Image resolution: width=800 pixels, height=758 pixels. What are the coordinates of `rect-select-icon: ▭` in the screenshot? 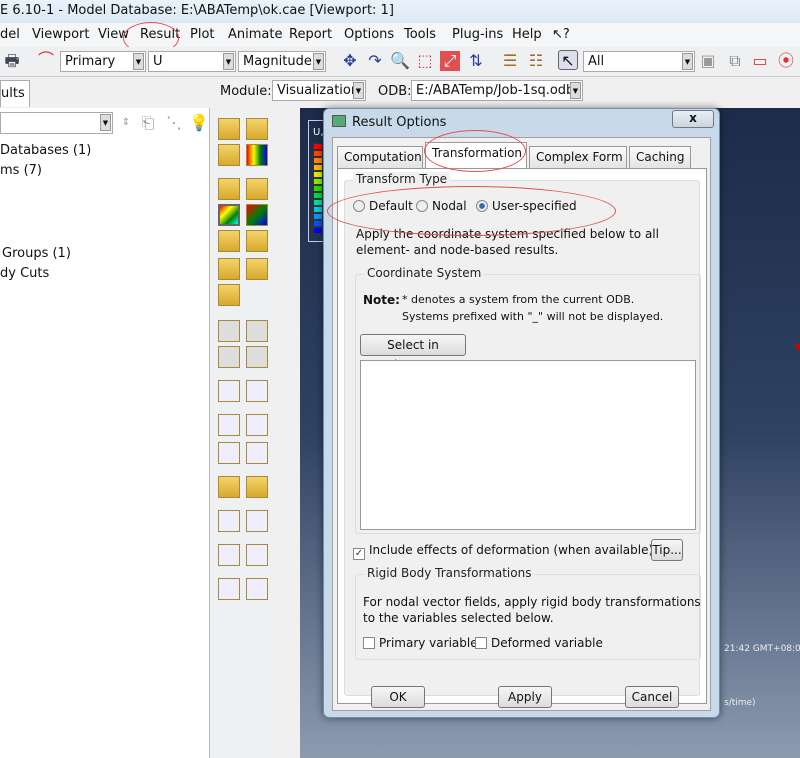 It's located at (760, 61).